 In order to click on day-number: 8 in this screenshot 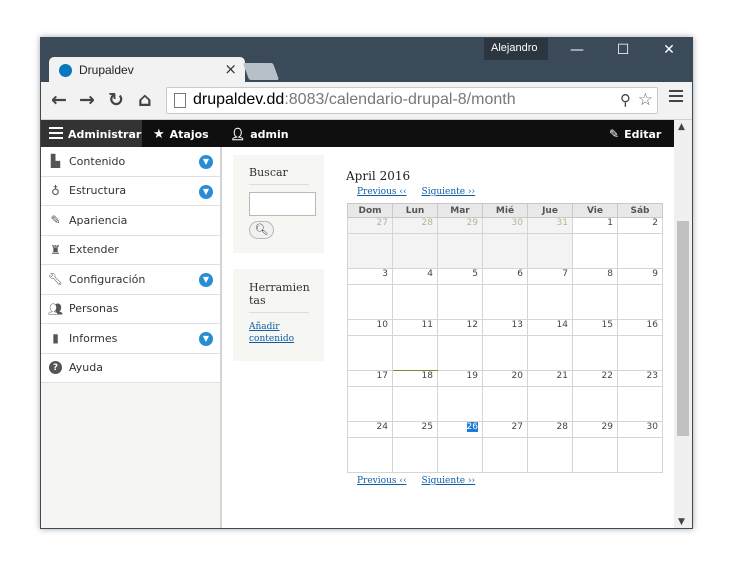, I will do `click(595, 276)`.